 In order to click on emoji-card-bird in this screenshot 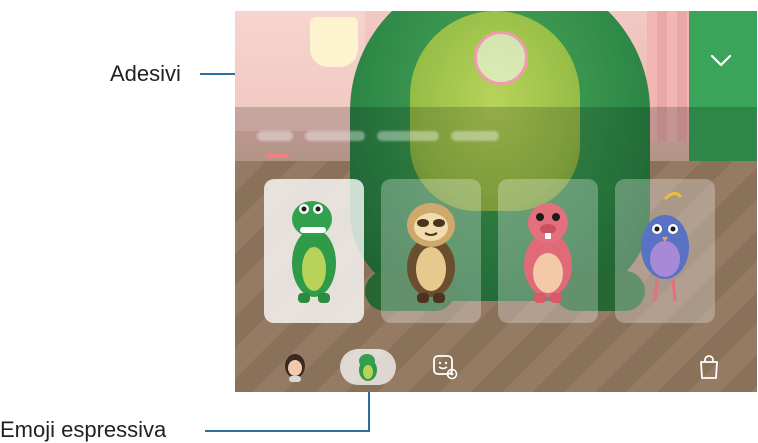, I will do `click(665, 251)`.